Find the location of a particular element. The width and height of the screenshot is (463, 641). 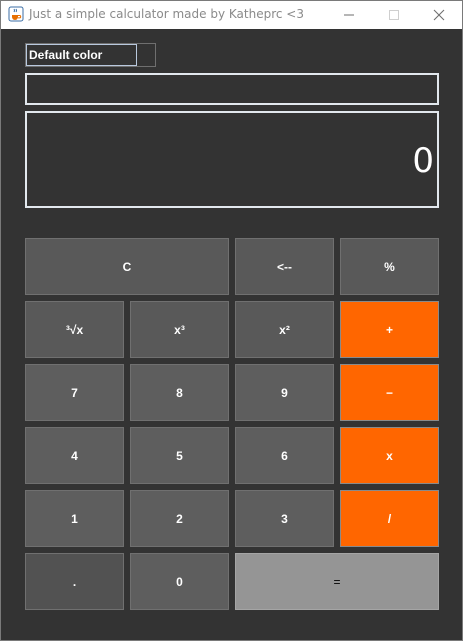

backspace-button: <-- is located at coordinates (284, 266).